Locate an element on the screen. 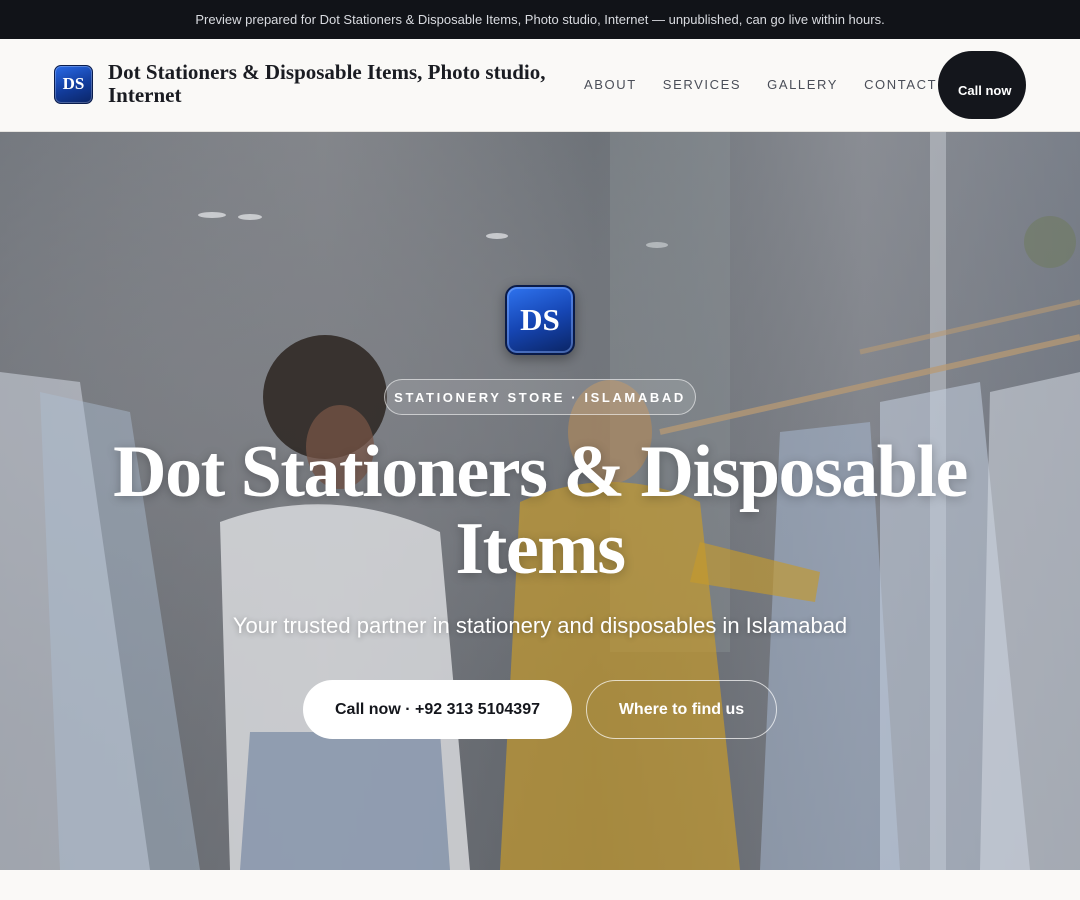 Image resolution: width=1080 pixels, height=900 pixels. hero-logo-icon: DS is located at coordinates (540, 320).